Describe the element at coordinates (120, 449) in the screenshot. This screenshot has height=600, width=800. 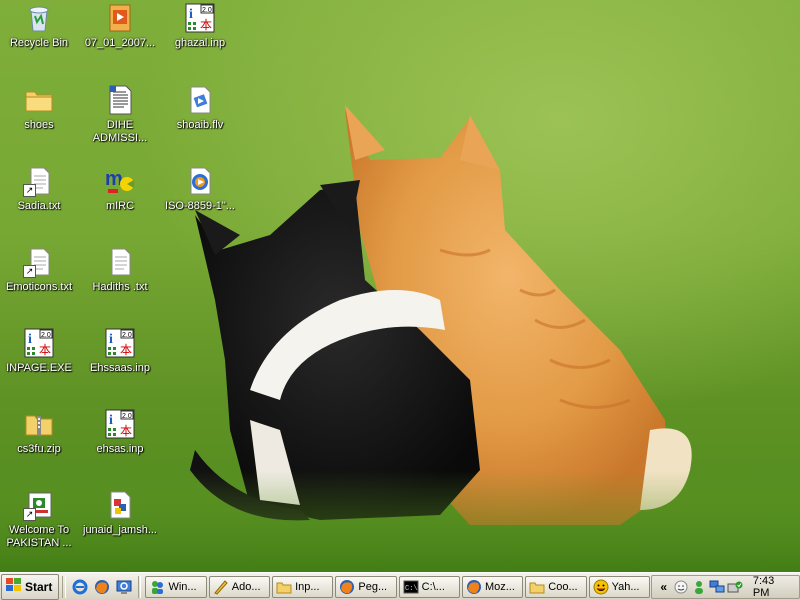
I see `desktop-icon-label: ehsas.inp` at that location.